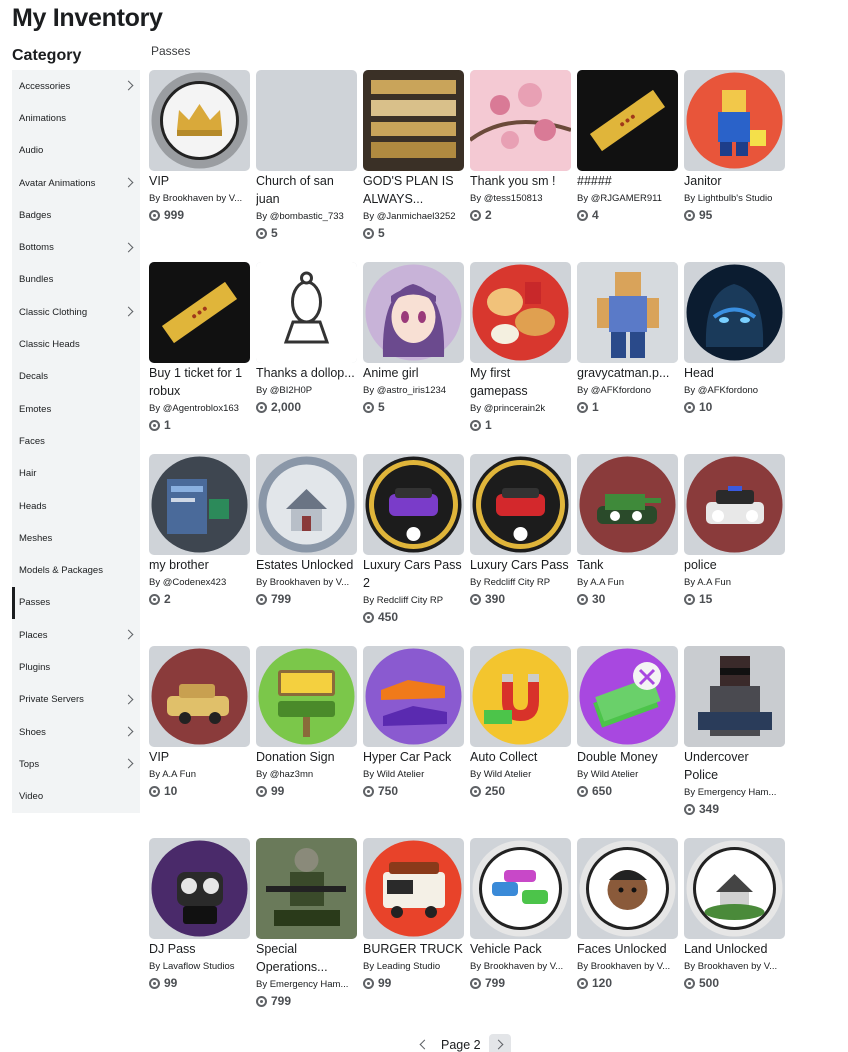 This screenshot has height=1052, width=848. I want to click on pass-item-card: Hyper Car Pack By Wild Atelier 750, so click(413, 722).